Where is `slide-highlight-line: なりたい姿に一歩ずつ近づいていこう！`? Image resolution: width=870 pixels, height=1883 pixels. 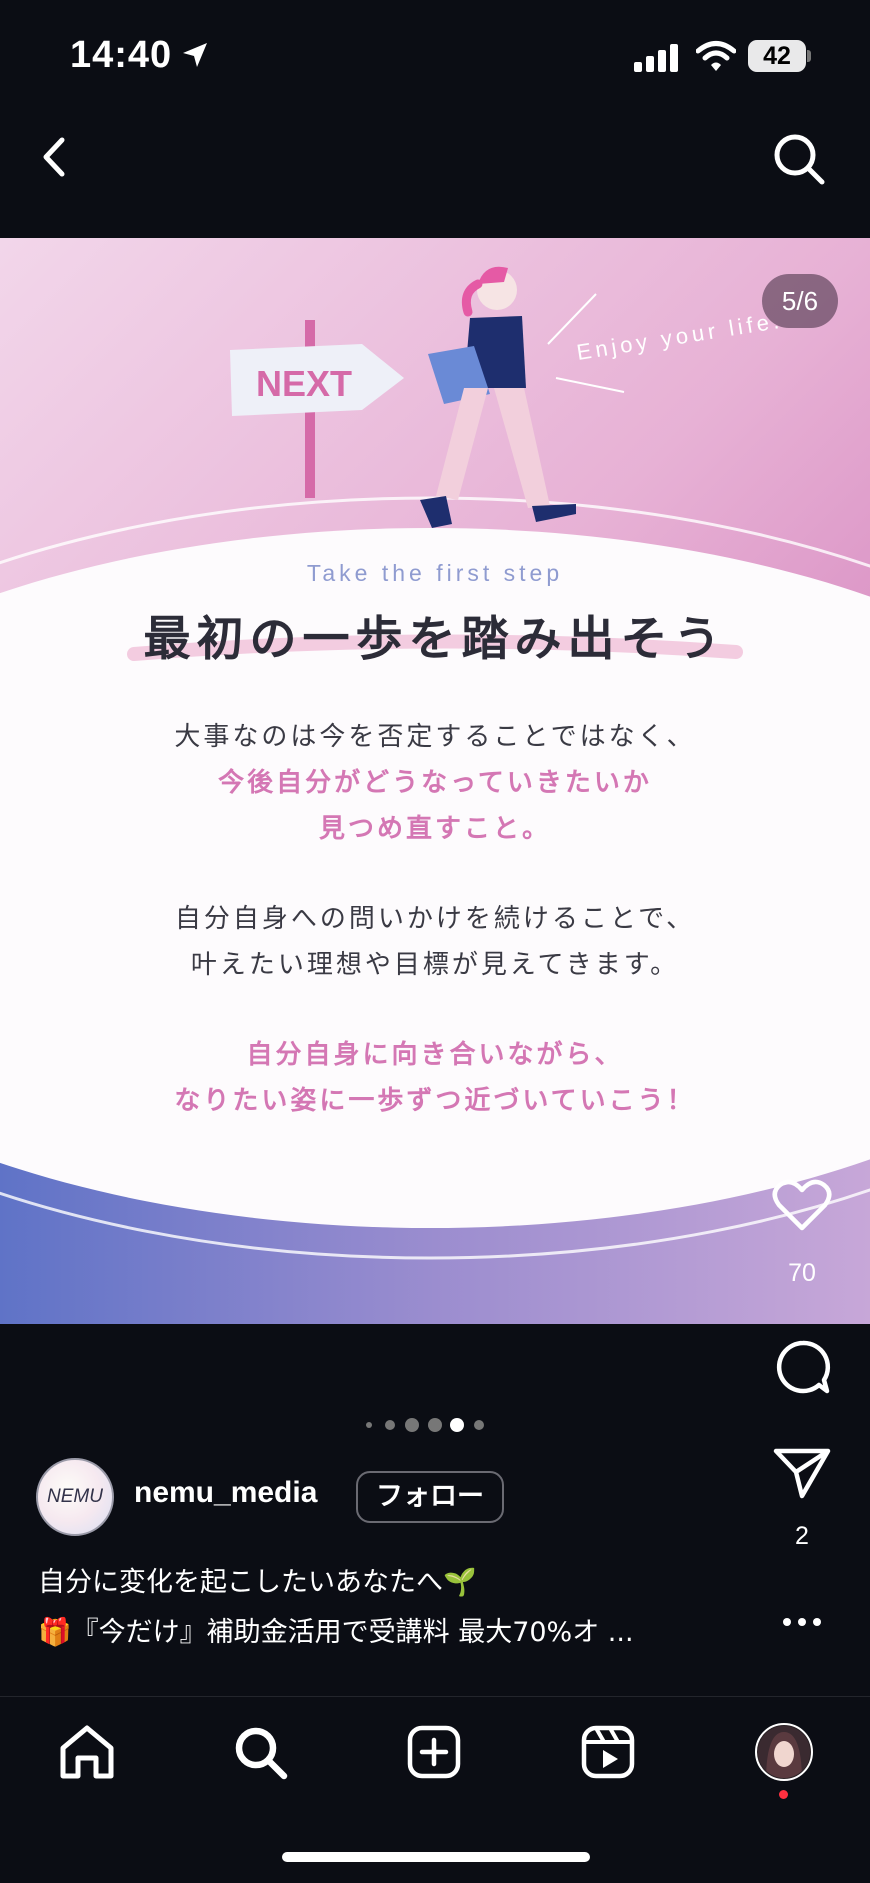 slide-highlight-line: なりたい姿に一歩ずつ近づいていこう！ is located at coordinates (435, 1101).